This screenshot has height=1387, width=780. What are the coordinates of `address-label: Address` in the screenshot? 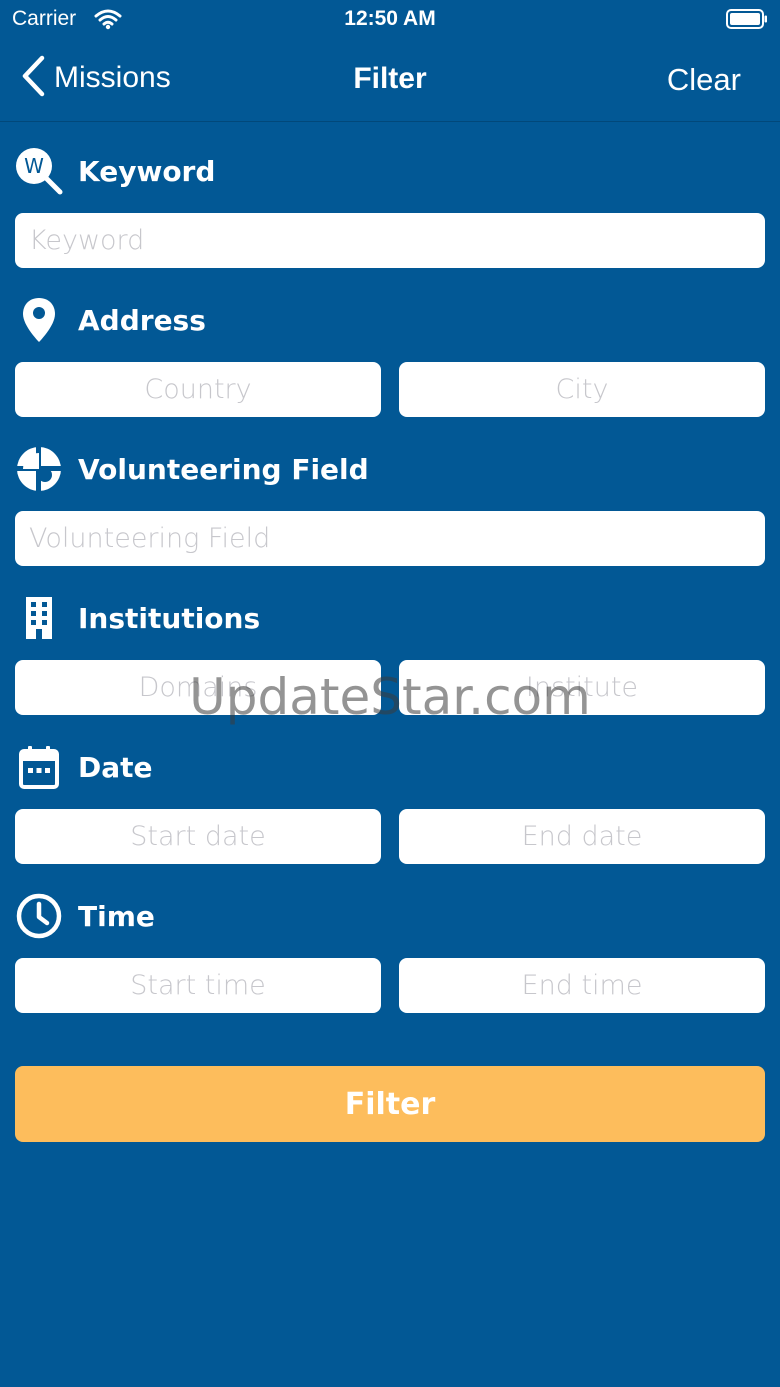 It's located at (142, 320).